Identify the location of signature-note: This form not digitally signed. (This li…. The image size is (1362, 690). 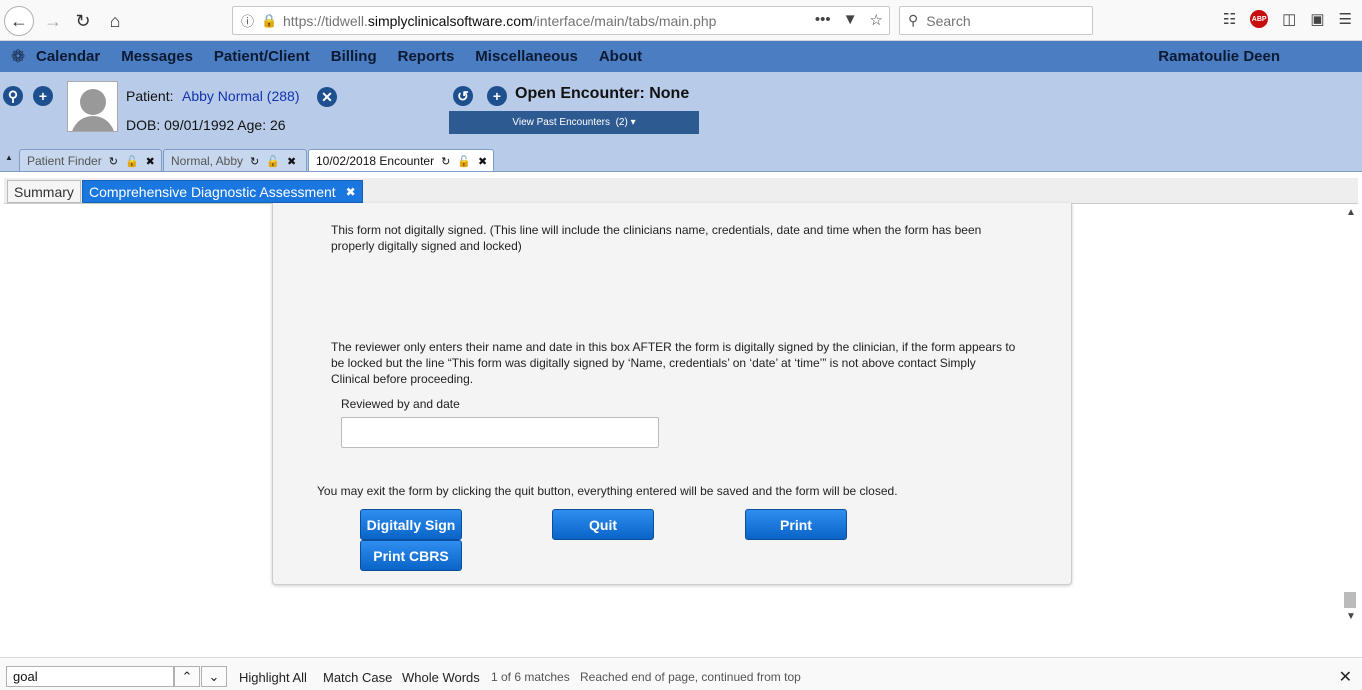
(656, 238).